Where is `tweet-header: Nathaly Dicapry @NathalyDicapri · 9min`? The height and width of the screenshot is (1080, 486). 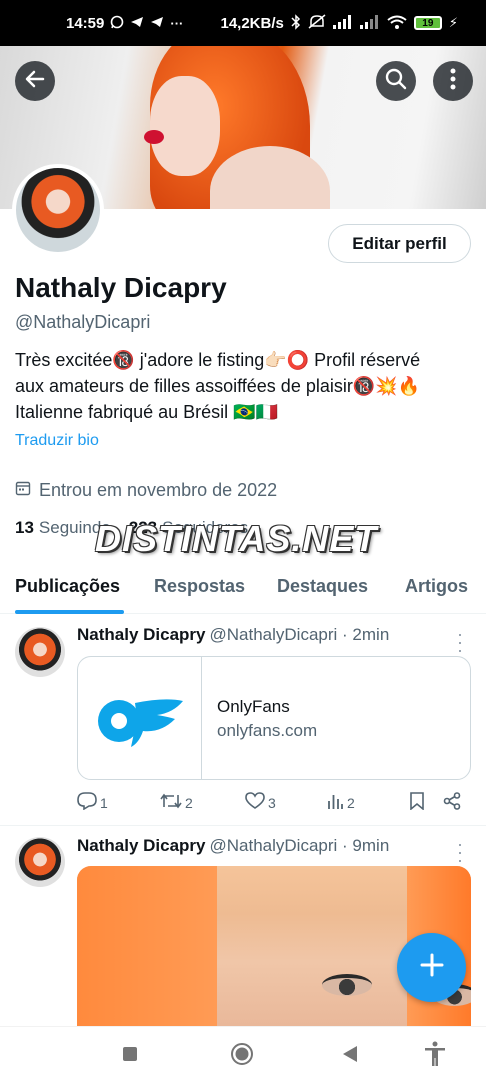 tweet-header: Nathaly Dicapry @NathalyDicapri · 9min is located at coordinates (233, 846).